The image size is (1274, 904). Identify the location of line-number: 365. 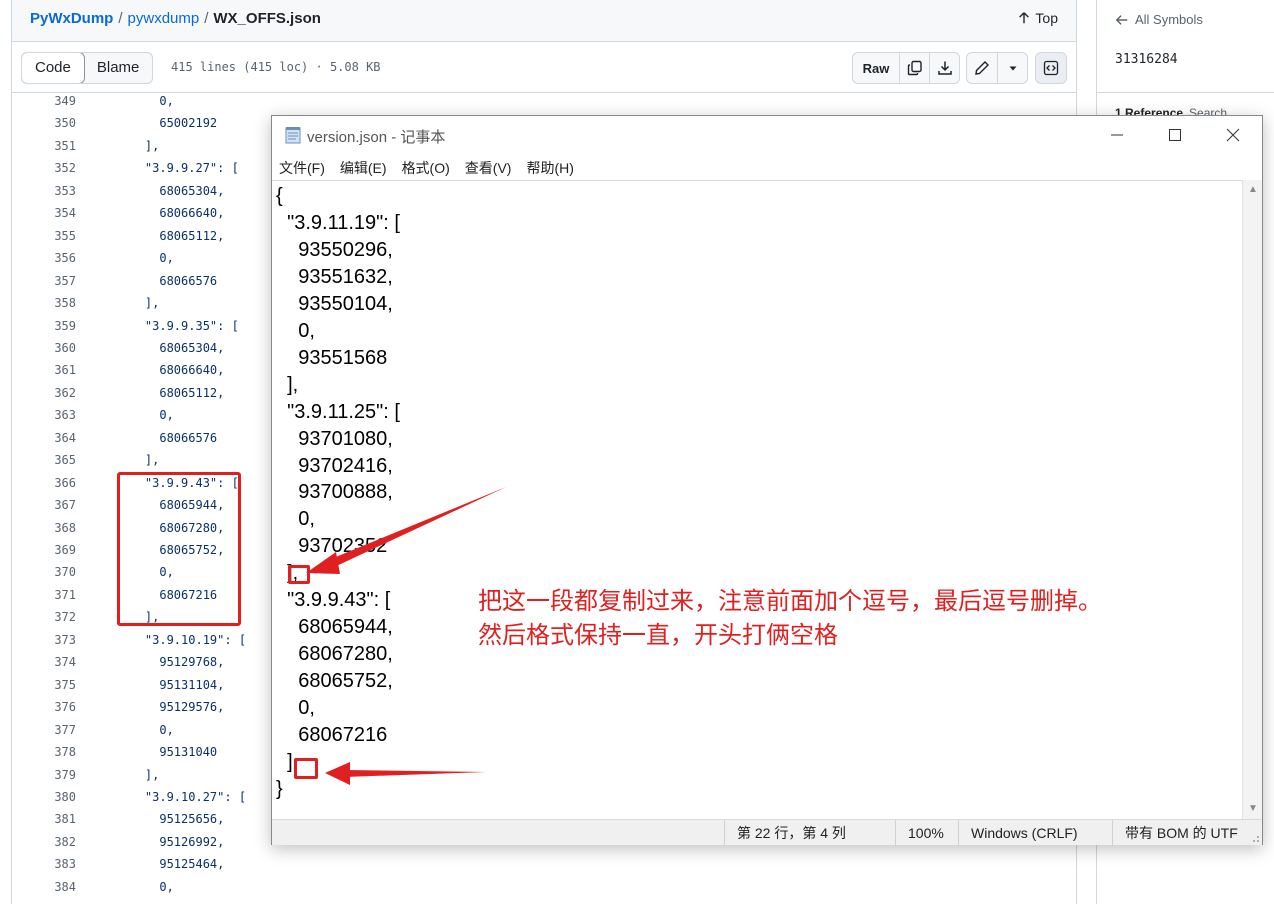
(58, 460).